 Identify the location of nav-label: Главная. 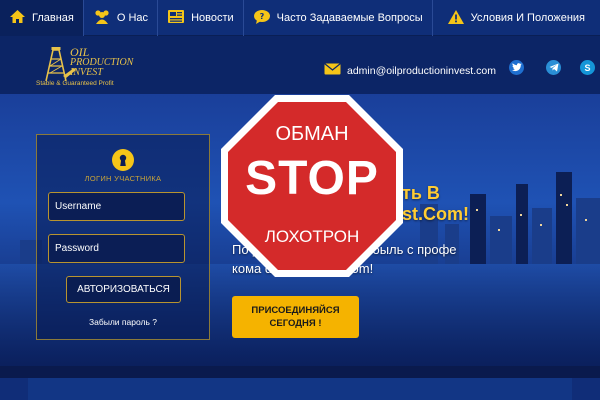
(53, 18).